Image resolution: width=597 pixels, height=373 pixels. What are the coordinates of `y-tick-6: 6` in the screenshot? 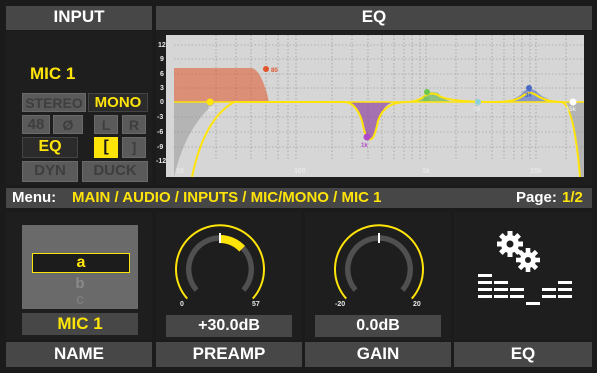 It's located at (162, 74).